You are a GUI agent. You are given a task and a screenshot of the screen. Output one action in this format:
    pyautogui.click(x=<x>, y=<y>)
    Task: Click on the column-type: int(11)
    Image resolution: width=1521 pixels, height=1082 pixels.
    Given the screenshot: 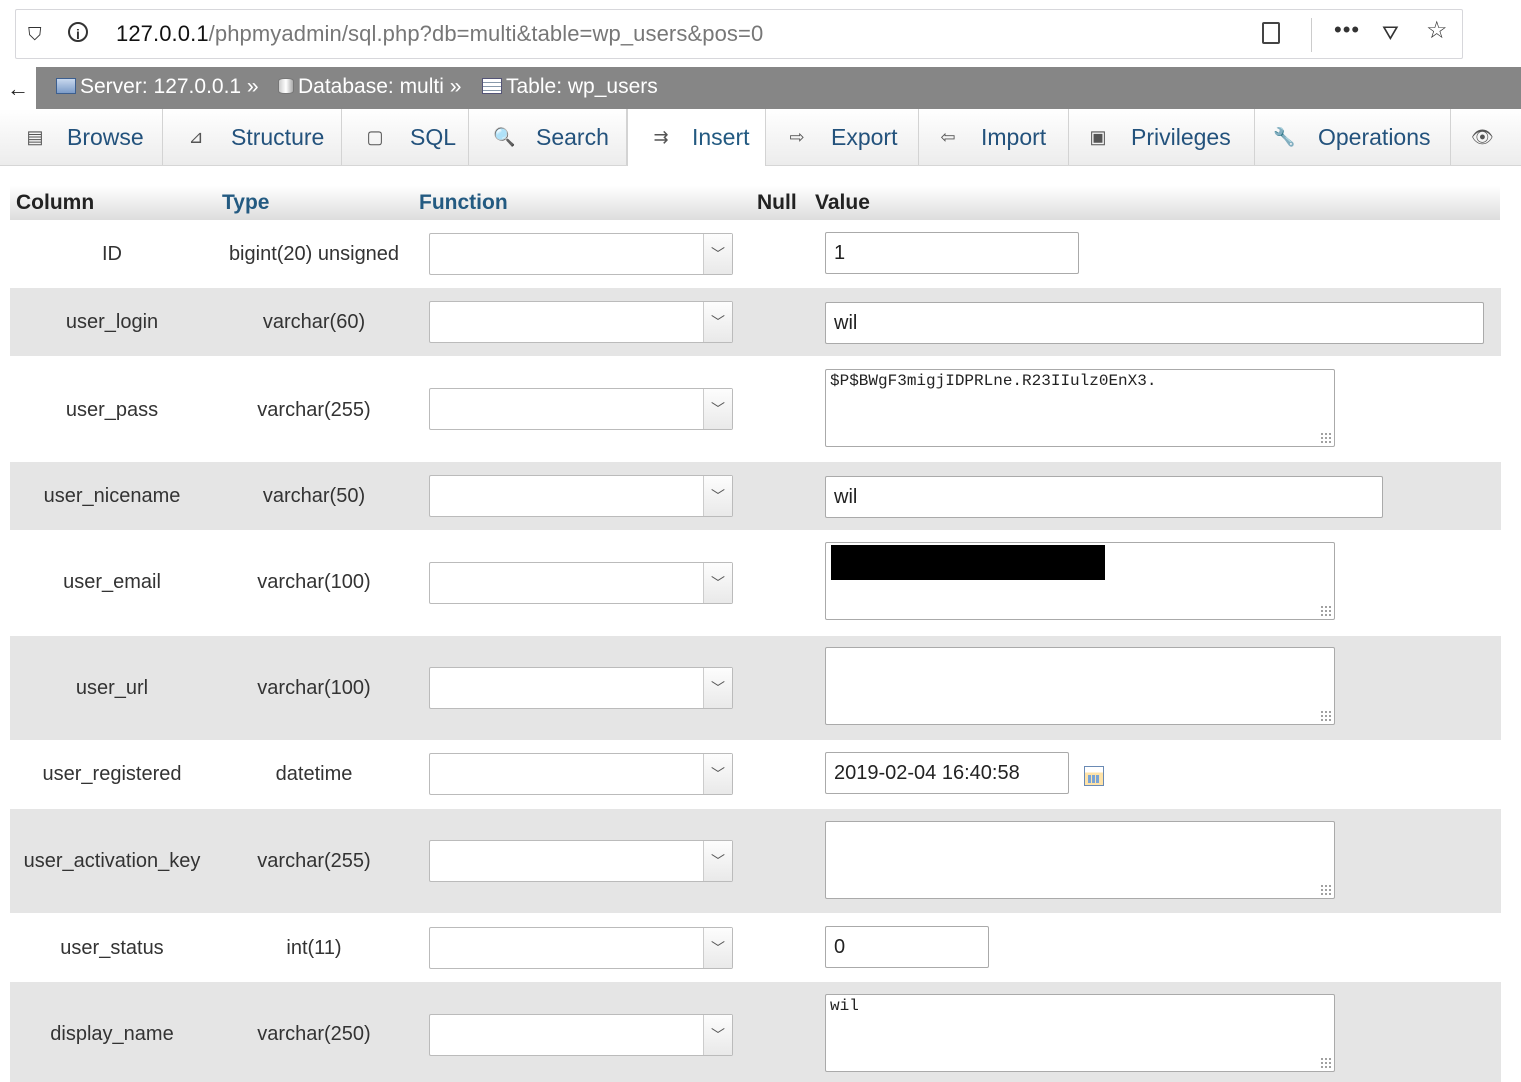 What is the action you would take?
    pyautogui.click(x=314, y=948)
    